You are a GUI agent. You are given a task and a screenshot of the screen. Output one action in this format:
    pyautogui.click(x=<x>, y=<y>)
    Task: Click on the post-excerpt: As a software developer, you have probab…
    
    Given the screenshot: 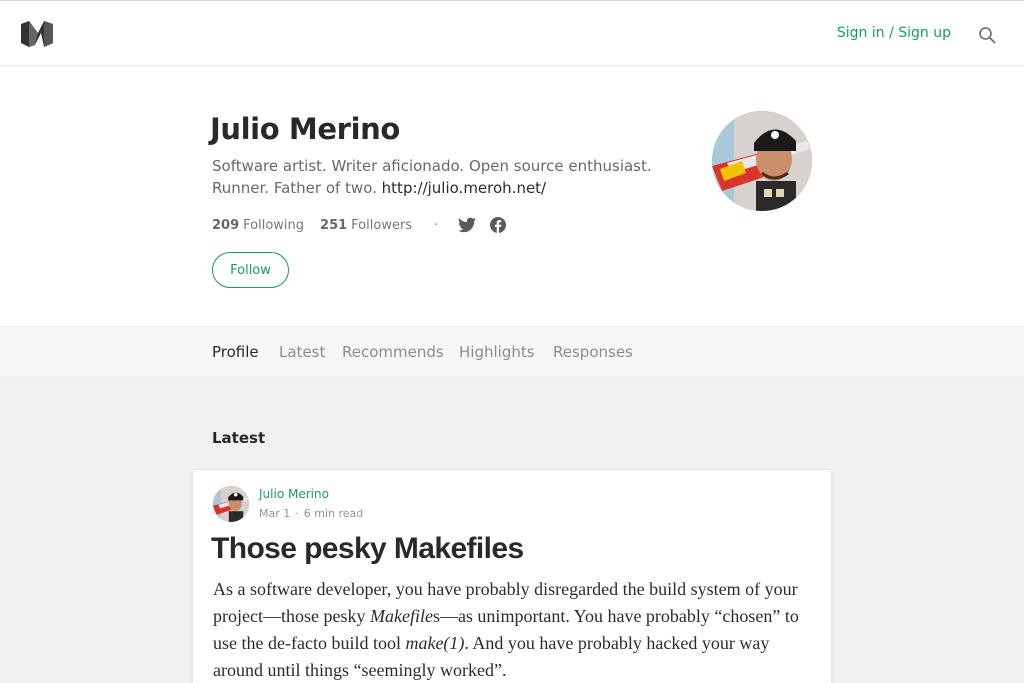 What is the action you would take?
    pyautogui.click(x=513, y=629)
    